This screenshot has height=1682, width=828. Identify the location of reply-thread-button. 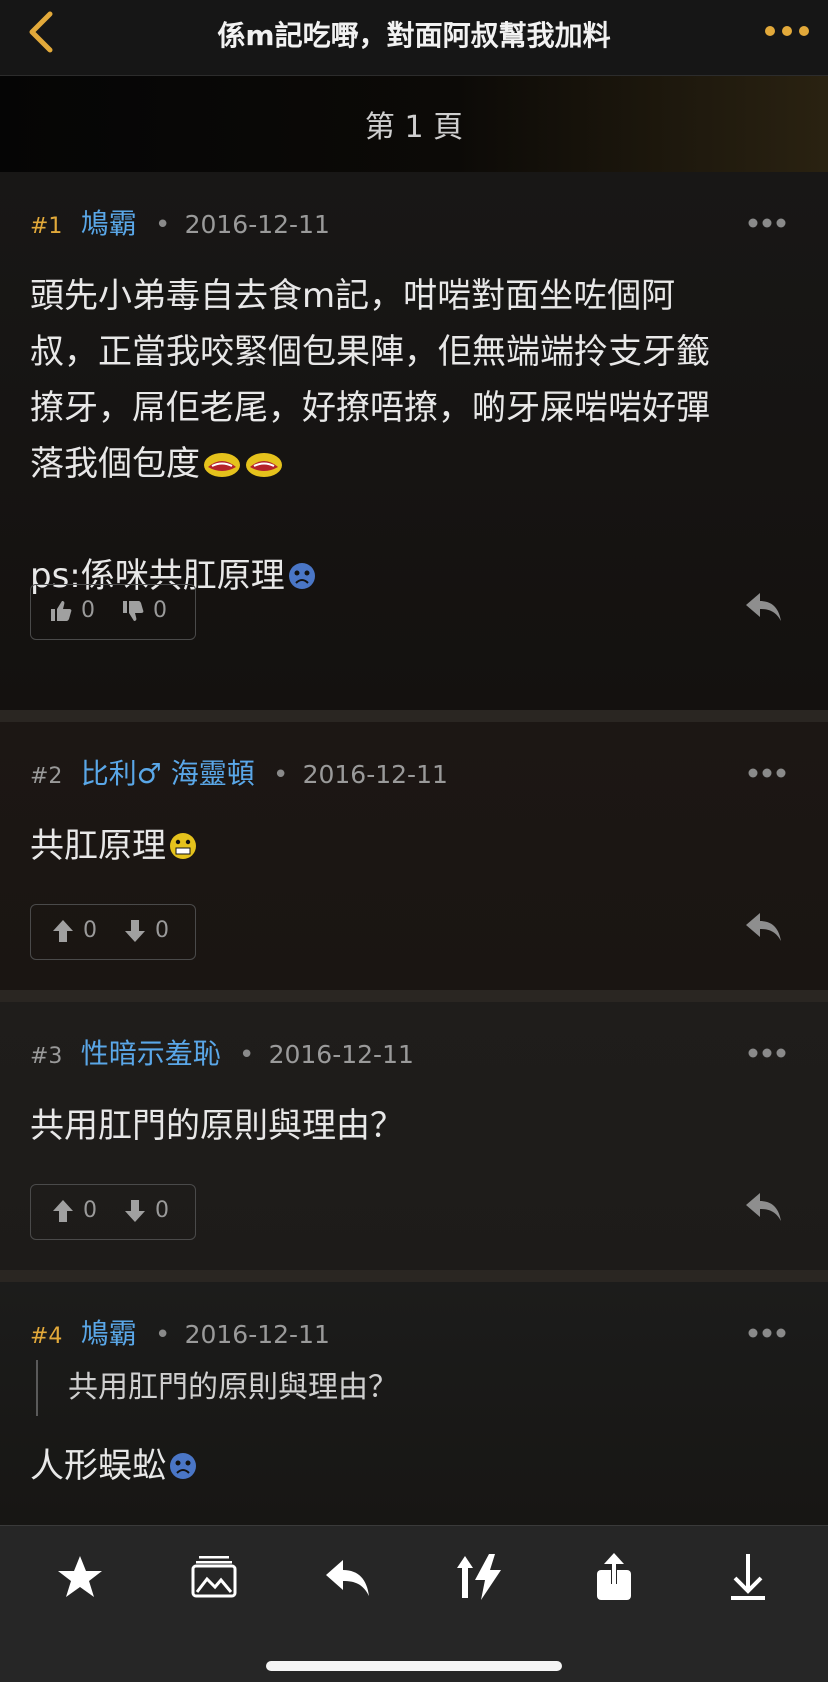
(348, 1577).